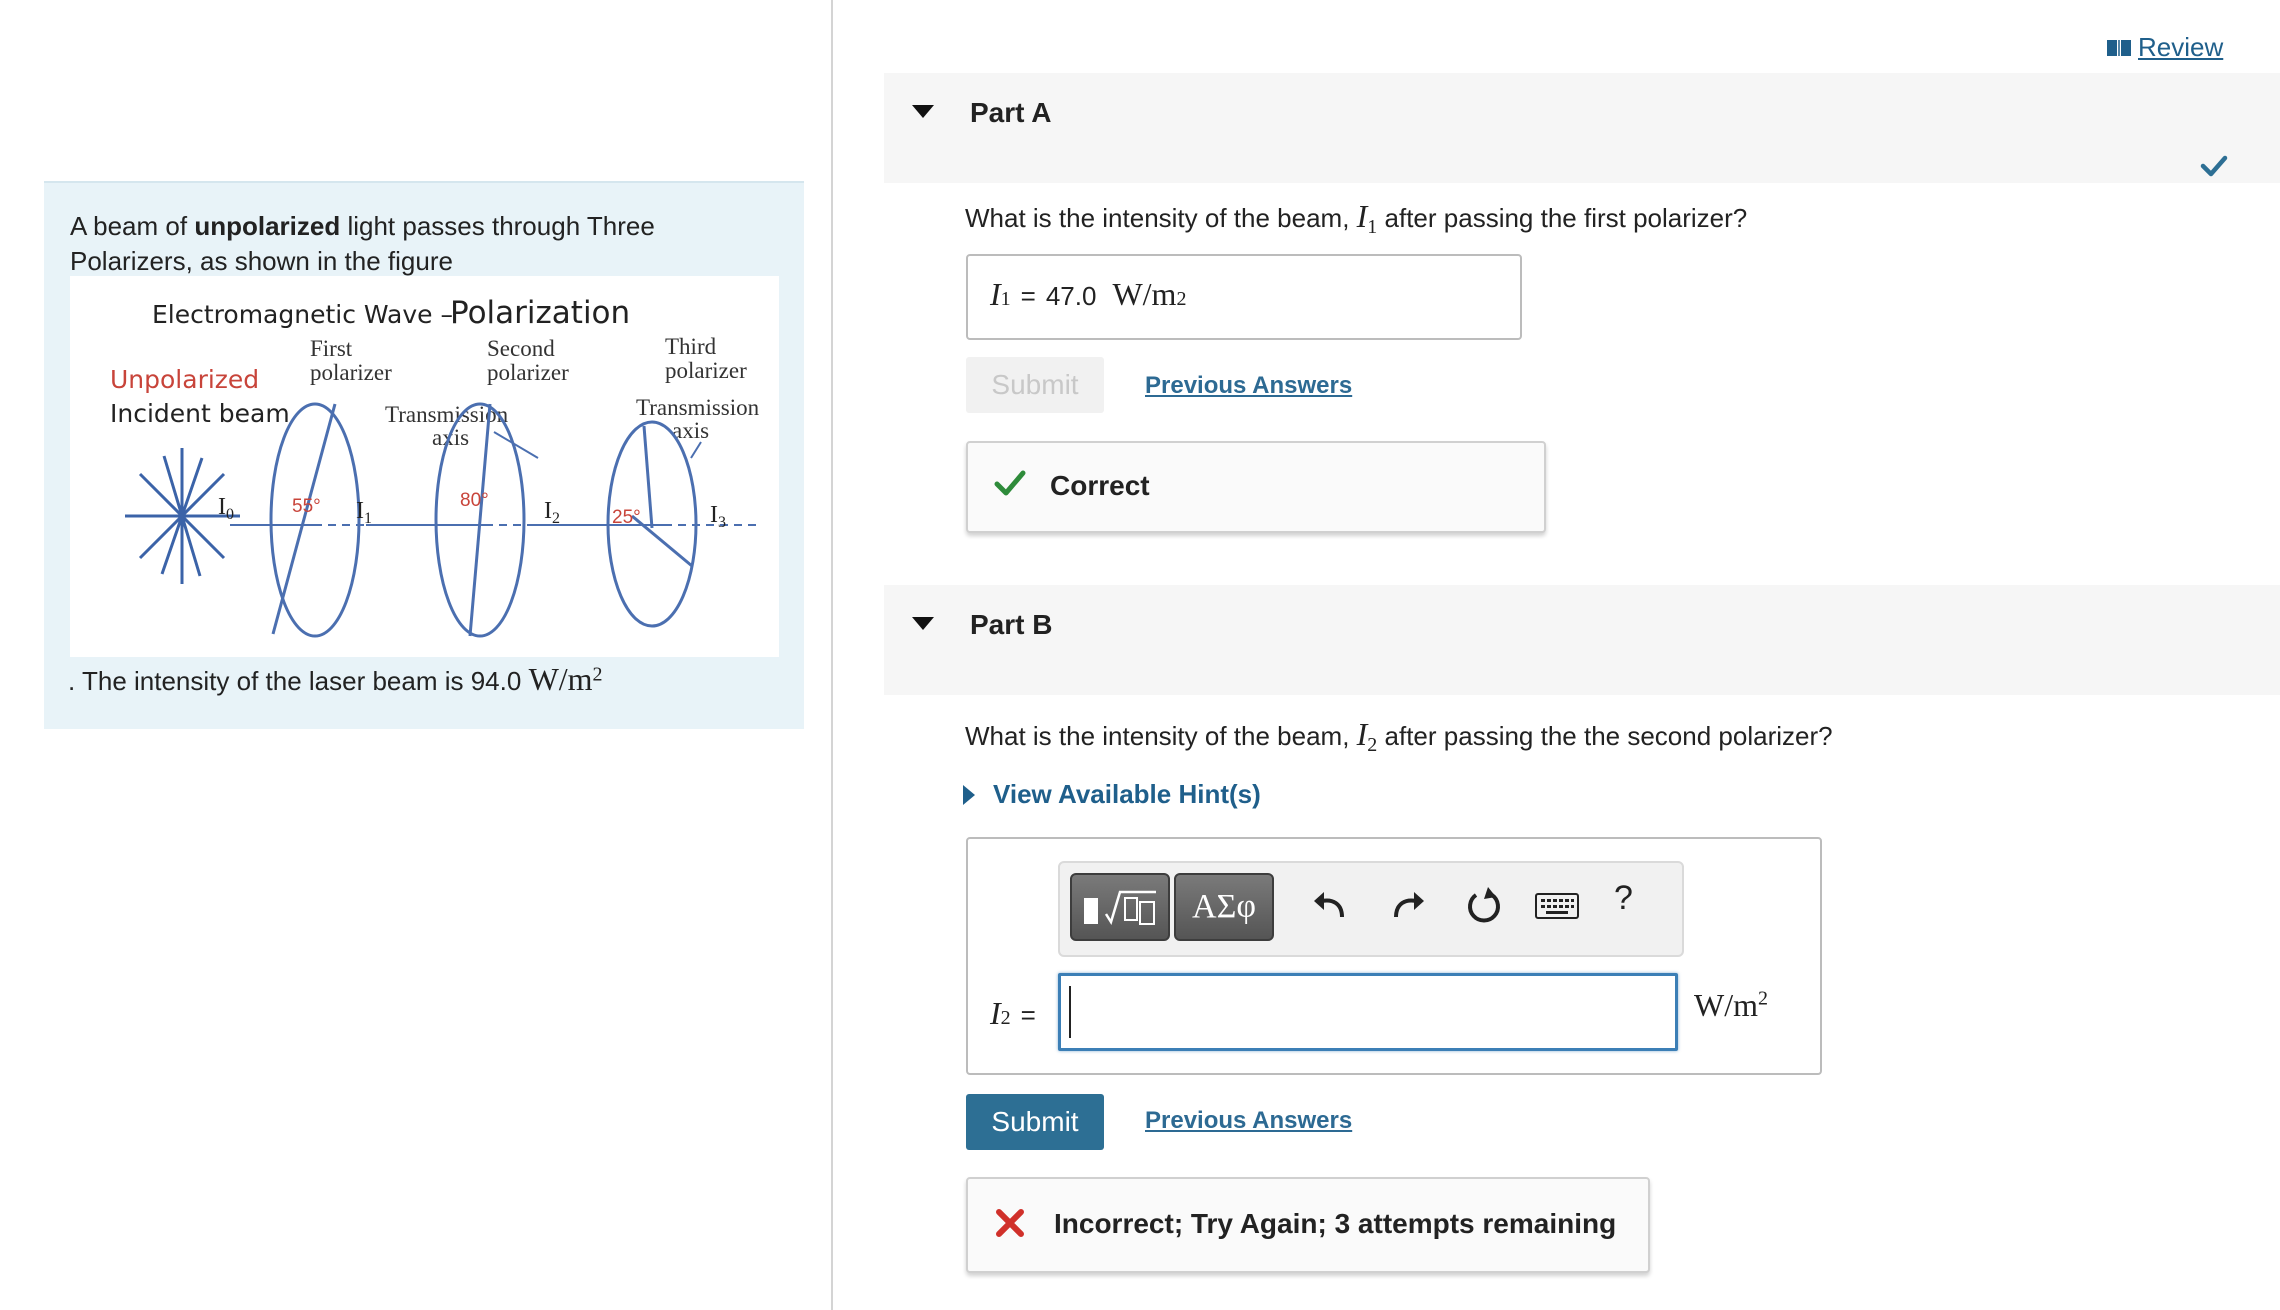  Describe the element at coordinates (1127, 794) in the screenshot. I see `hint-label: View Available Hint(s)` at that location.